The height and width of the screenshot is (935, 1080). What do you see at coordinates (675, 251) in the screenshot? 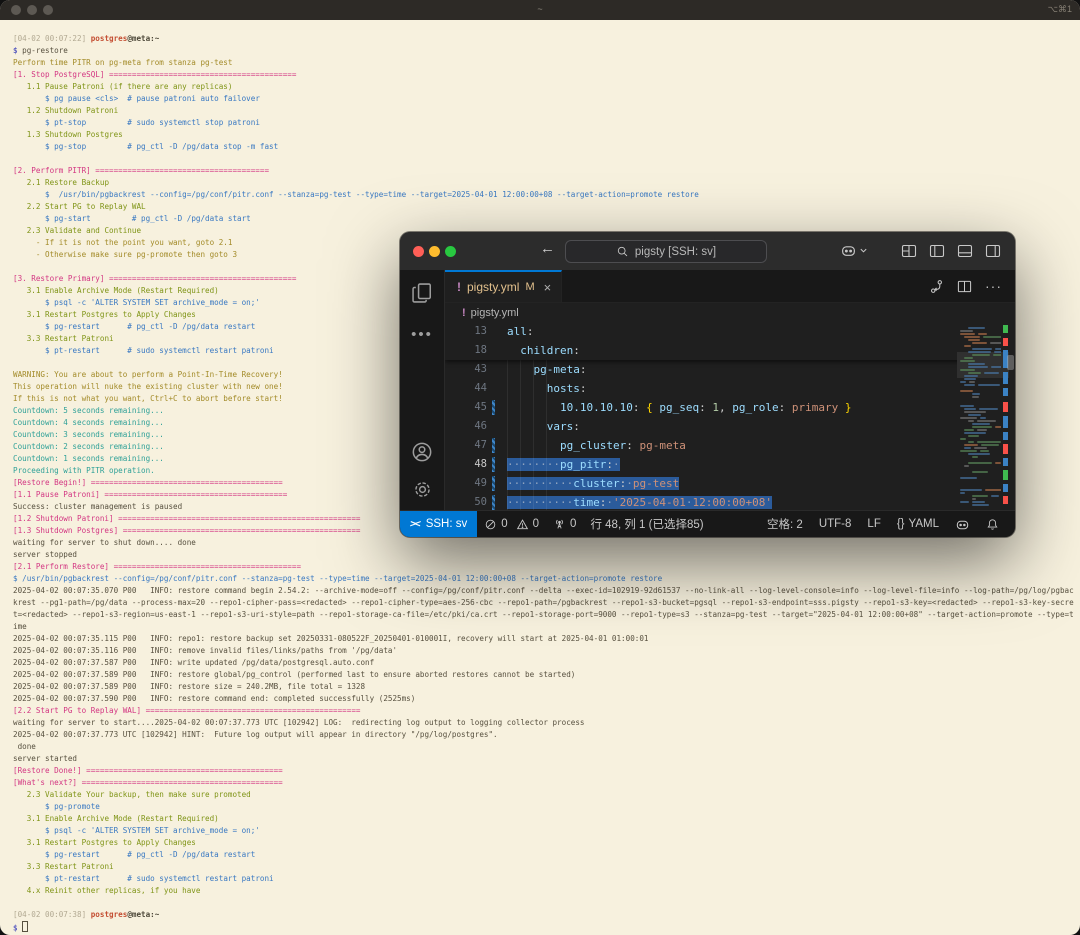
I see `search-text: pigsty [SSH: sv]` at bounding box center [675, 251].